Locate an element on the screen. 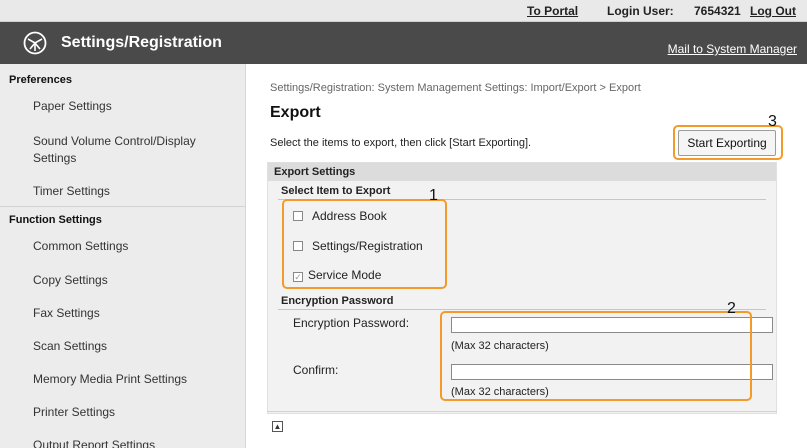 The image size is (807, 448). sidebar-item-printer-settings: Printer Settings is located at coordinates (133, 412).